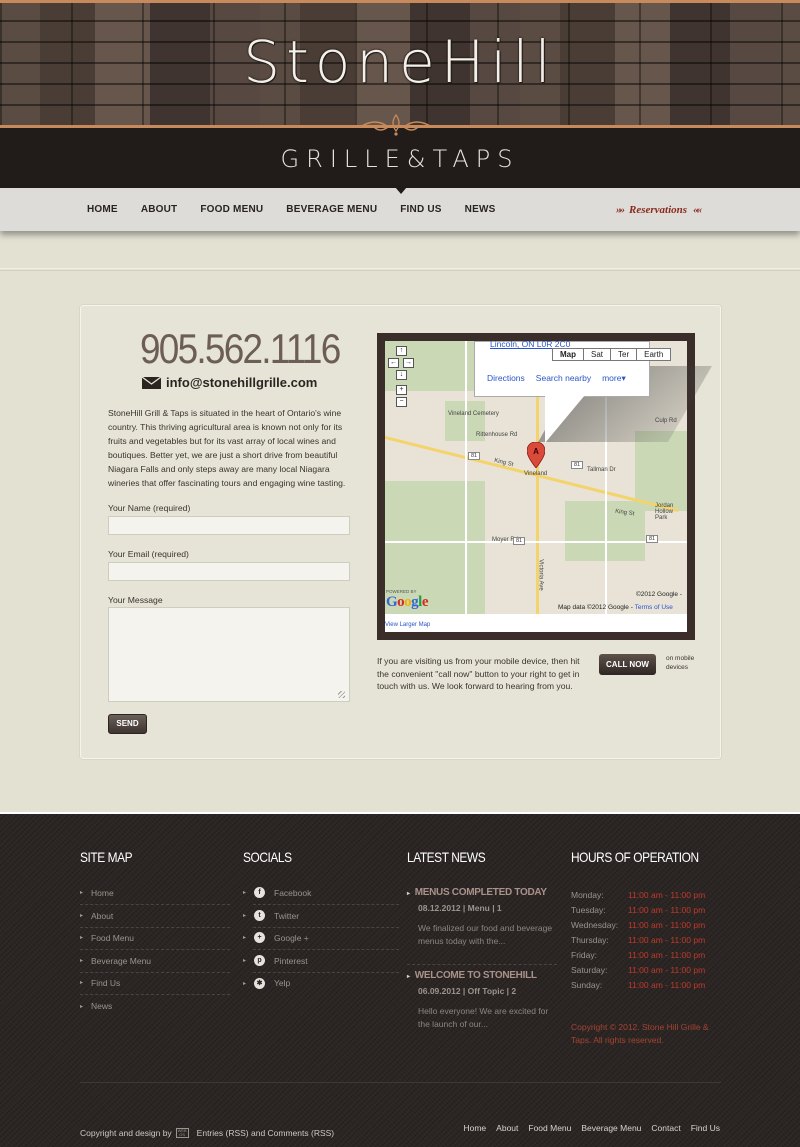  I want to click on map-label: Tallman Dr, so click(601, 470).